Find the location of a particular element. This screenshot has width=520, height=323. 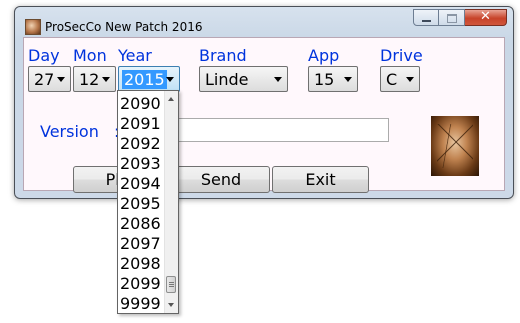

year-label: Year is located at coordinates (135, 55).